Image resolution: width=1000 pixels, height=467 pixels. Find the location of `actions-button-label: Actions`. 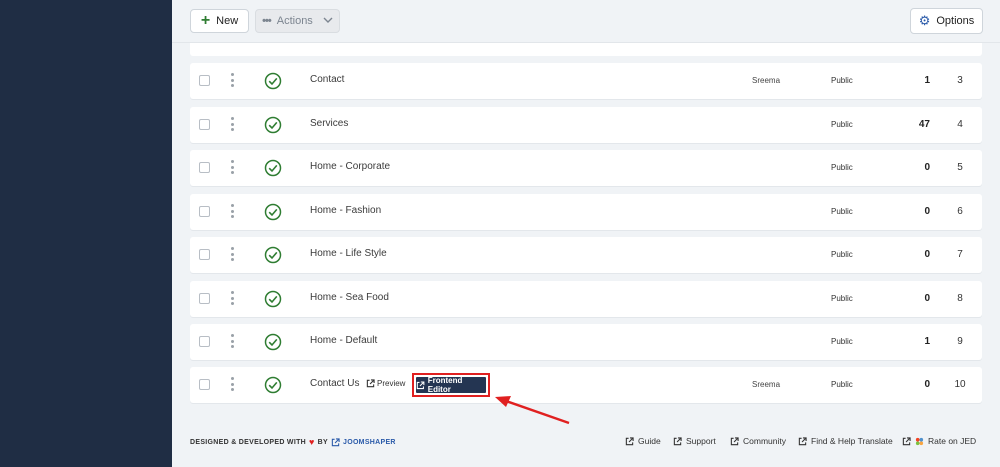

actions-button-label: Actions is located at coordinates (294, 21).